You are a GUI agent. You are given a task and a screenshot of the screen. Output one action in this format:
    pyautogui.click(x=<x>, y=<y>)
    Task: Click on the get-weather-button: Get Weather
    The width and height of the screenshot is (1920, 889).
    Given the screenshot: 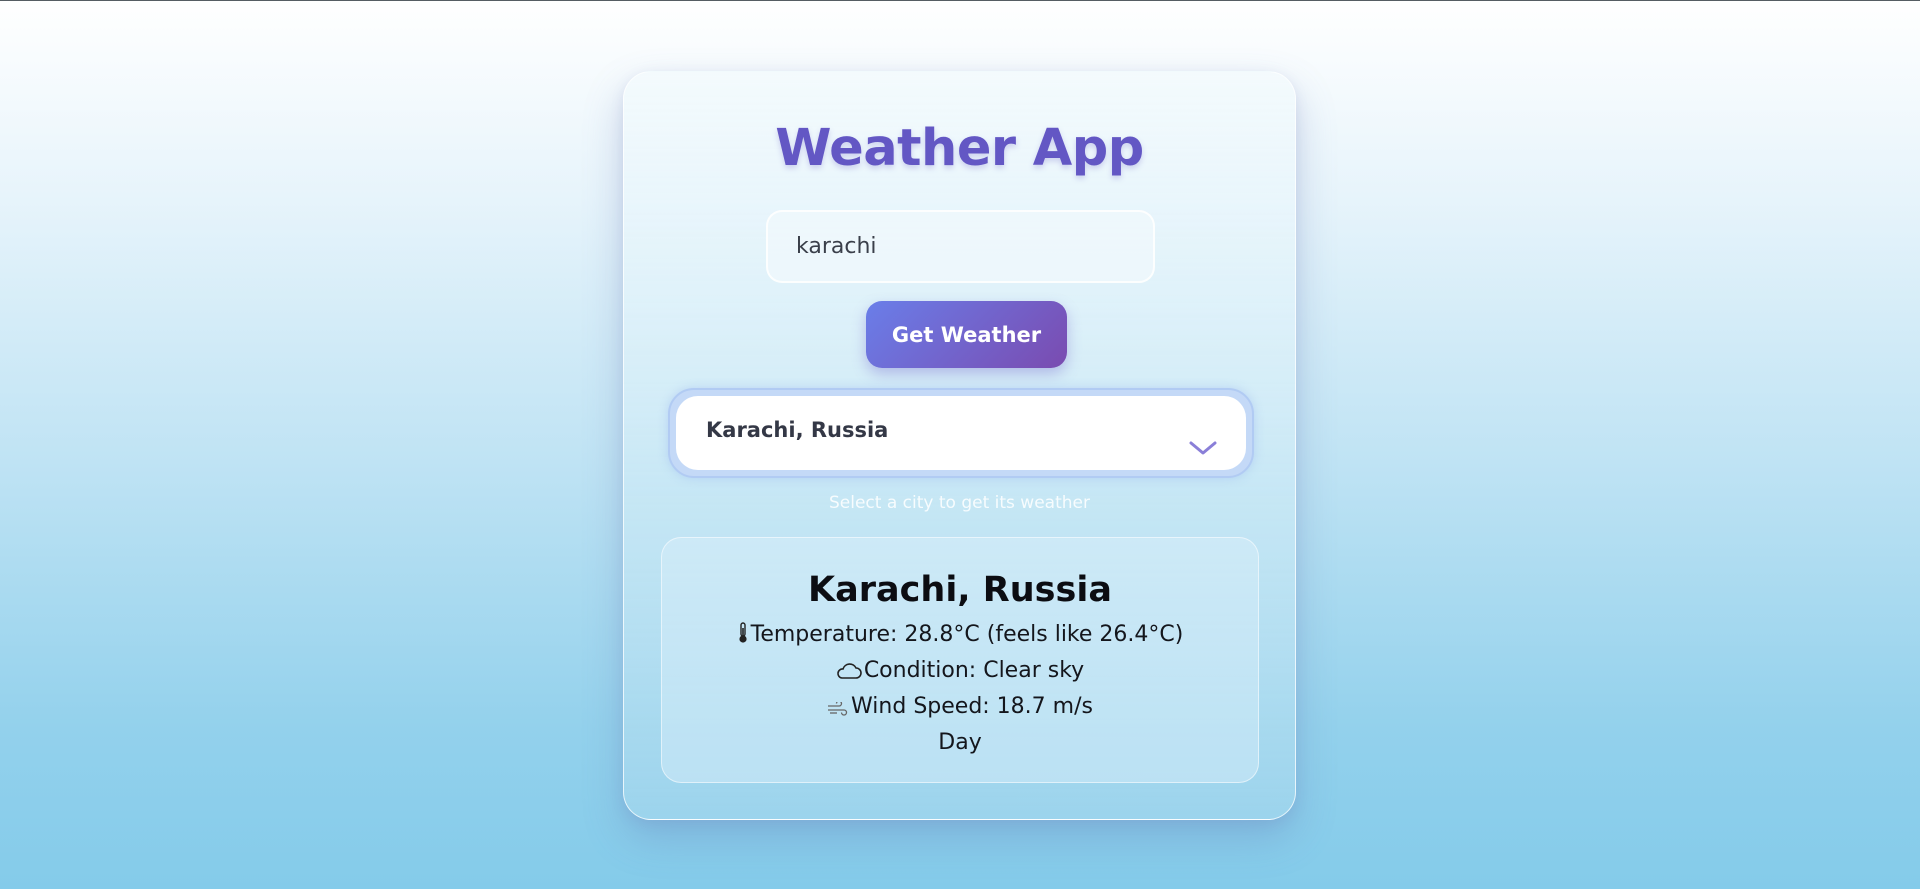 What is the action you would take?
    pyautogui.click(x=966, y=334)
    